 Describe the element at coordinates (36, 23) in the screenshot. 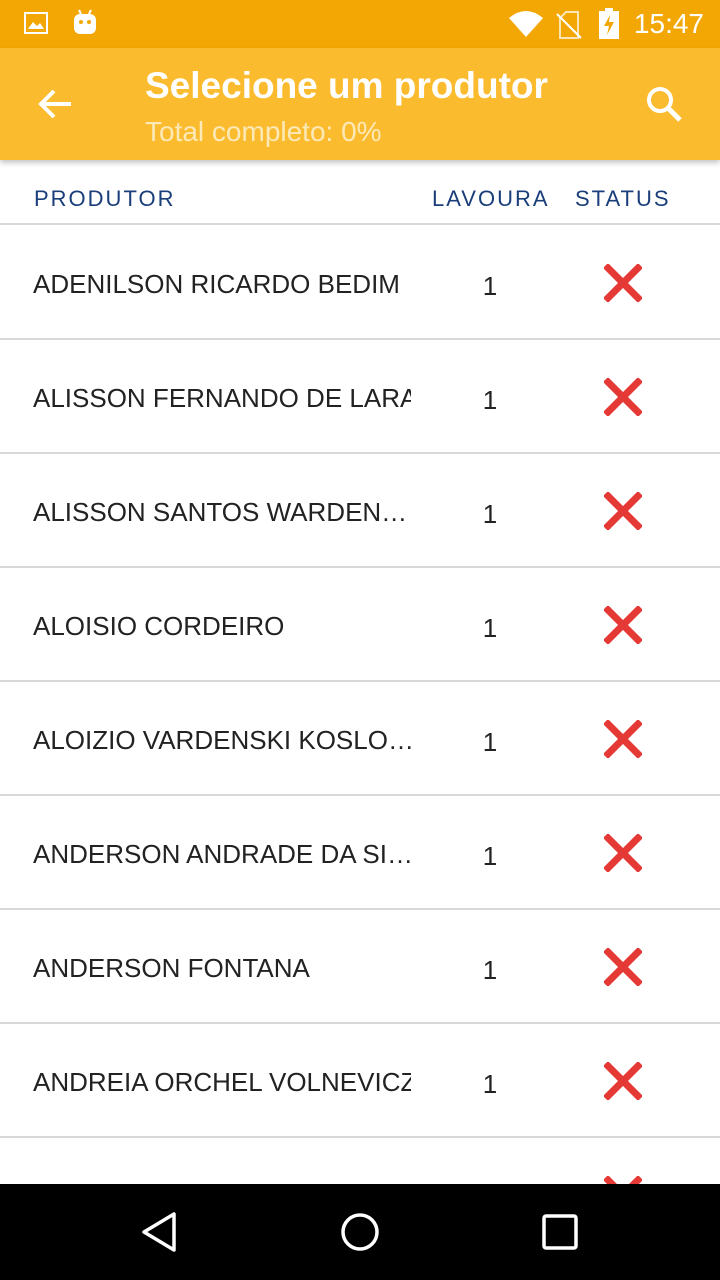

I see `image-icon` at that location.